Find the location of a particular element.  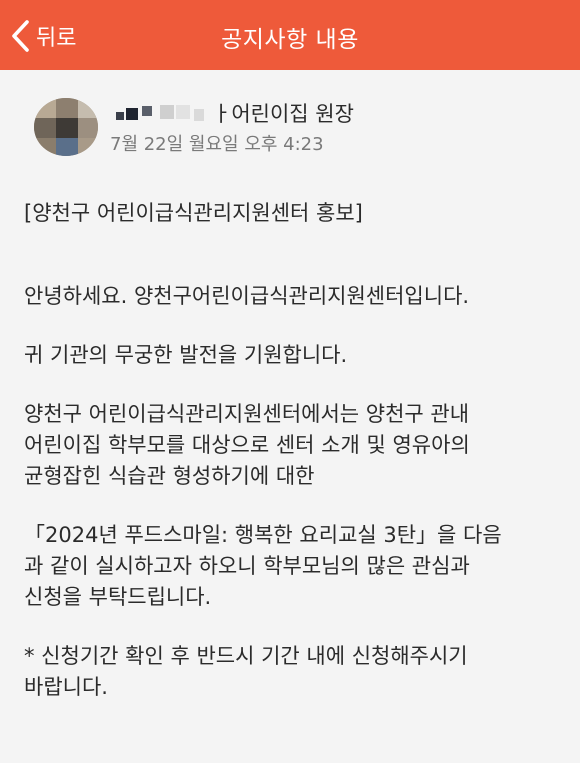

page-title: 공지사항 내용 is located at coordinates (290, 40).